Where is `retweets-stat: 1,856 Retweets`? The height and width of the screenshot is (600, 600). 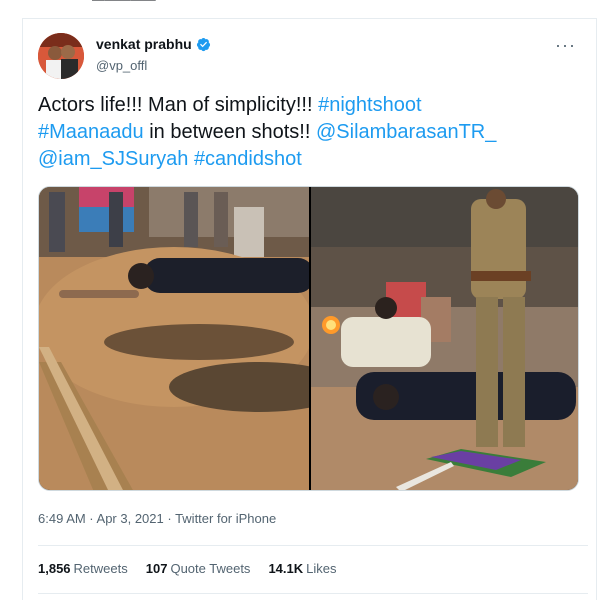
retweets-stat: 1,856 Retweets is located at coordinates (83, 568).